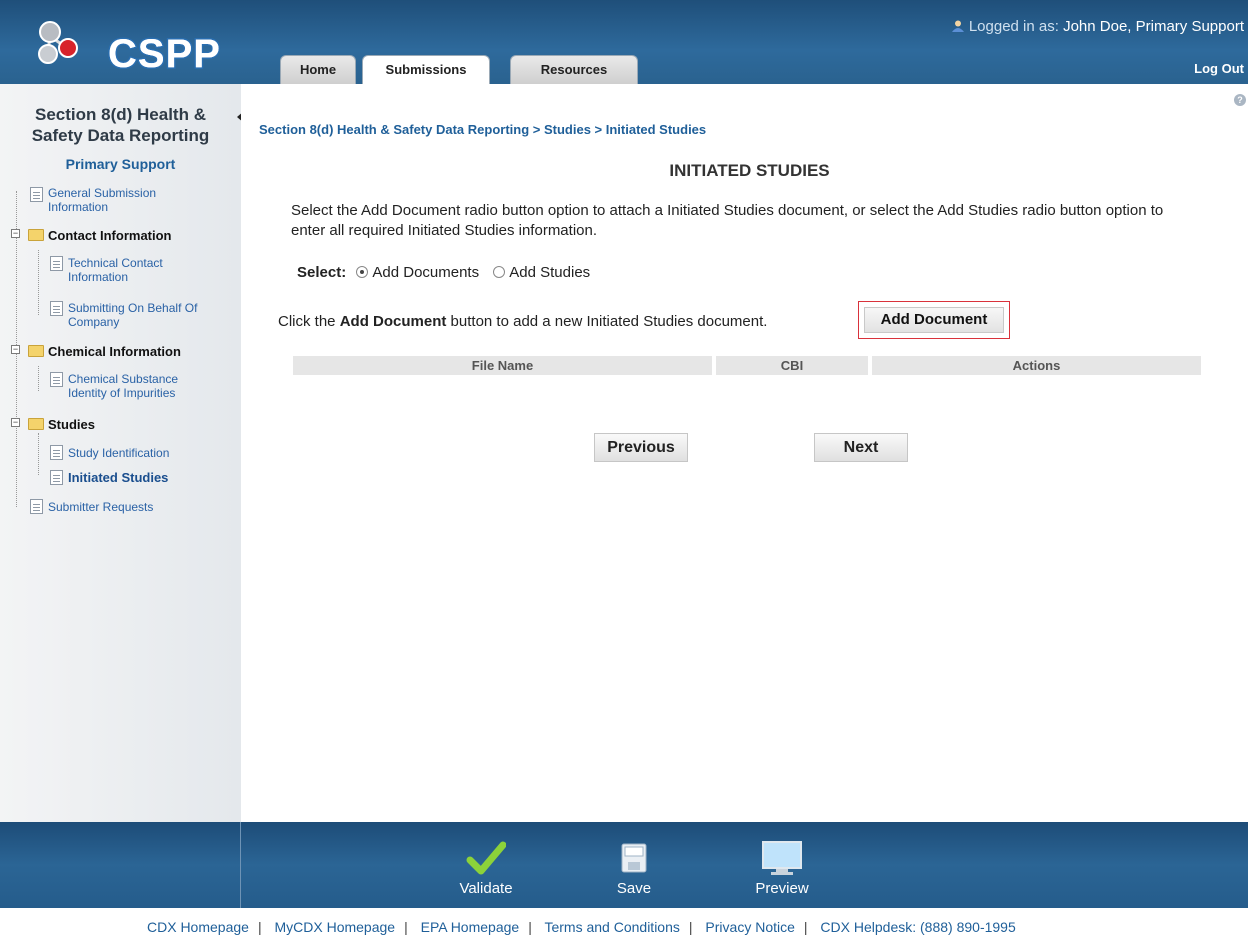 This screenshot has height=946, width=1248. I want to click on cspp-logo: CSPP, so click(124, 45).